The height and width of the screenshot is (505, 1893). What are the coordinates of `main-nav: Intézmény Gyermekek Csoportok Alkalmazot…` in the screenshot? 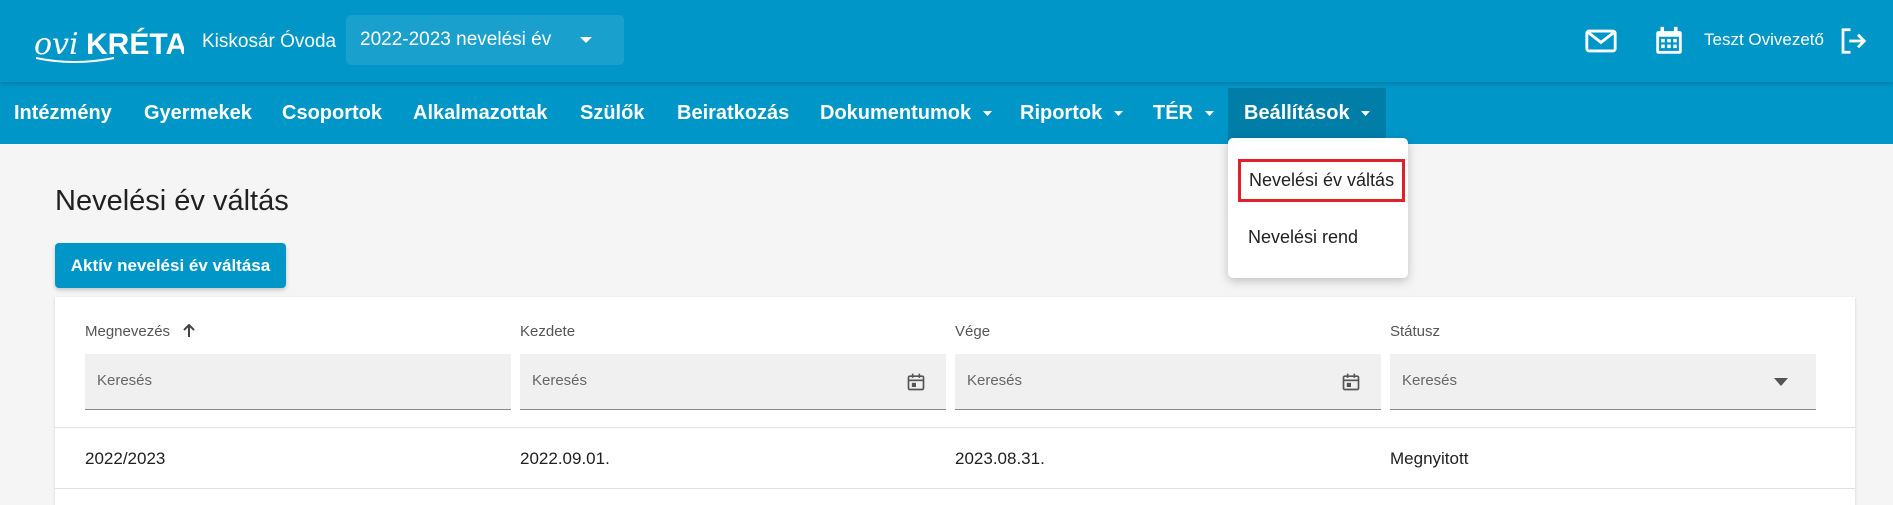 It's located at (946, 113).